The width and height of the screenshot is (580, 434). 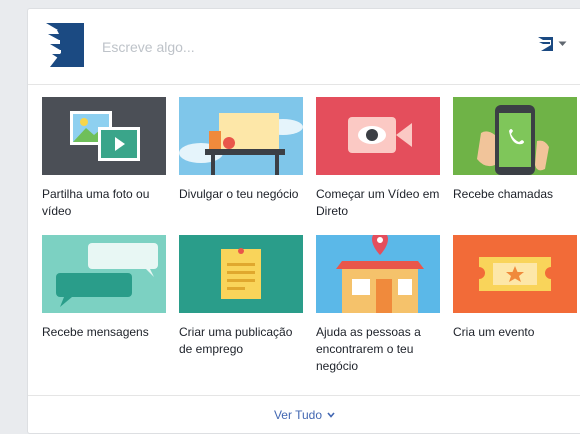 What do you see at coordinates (378, 136) in the screenshot?
I see `live-video-icon` at bounding box center [378, 136].